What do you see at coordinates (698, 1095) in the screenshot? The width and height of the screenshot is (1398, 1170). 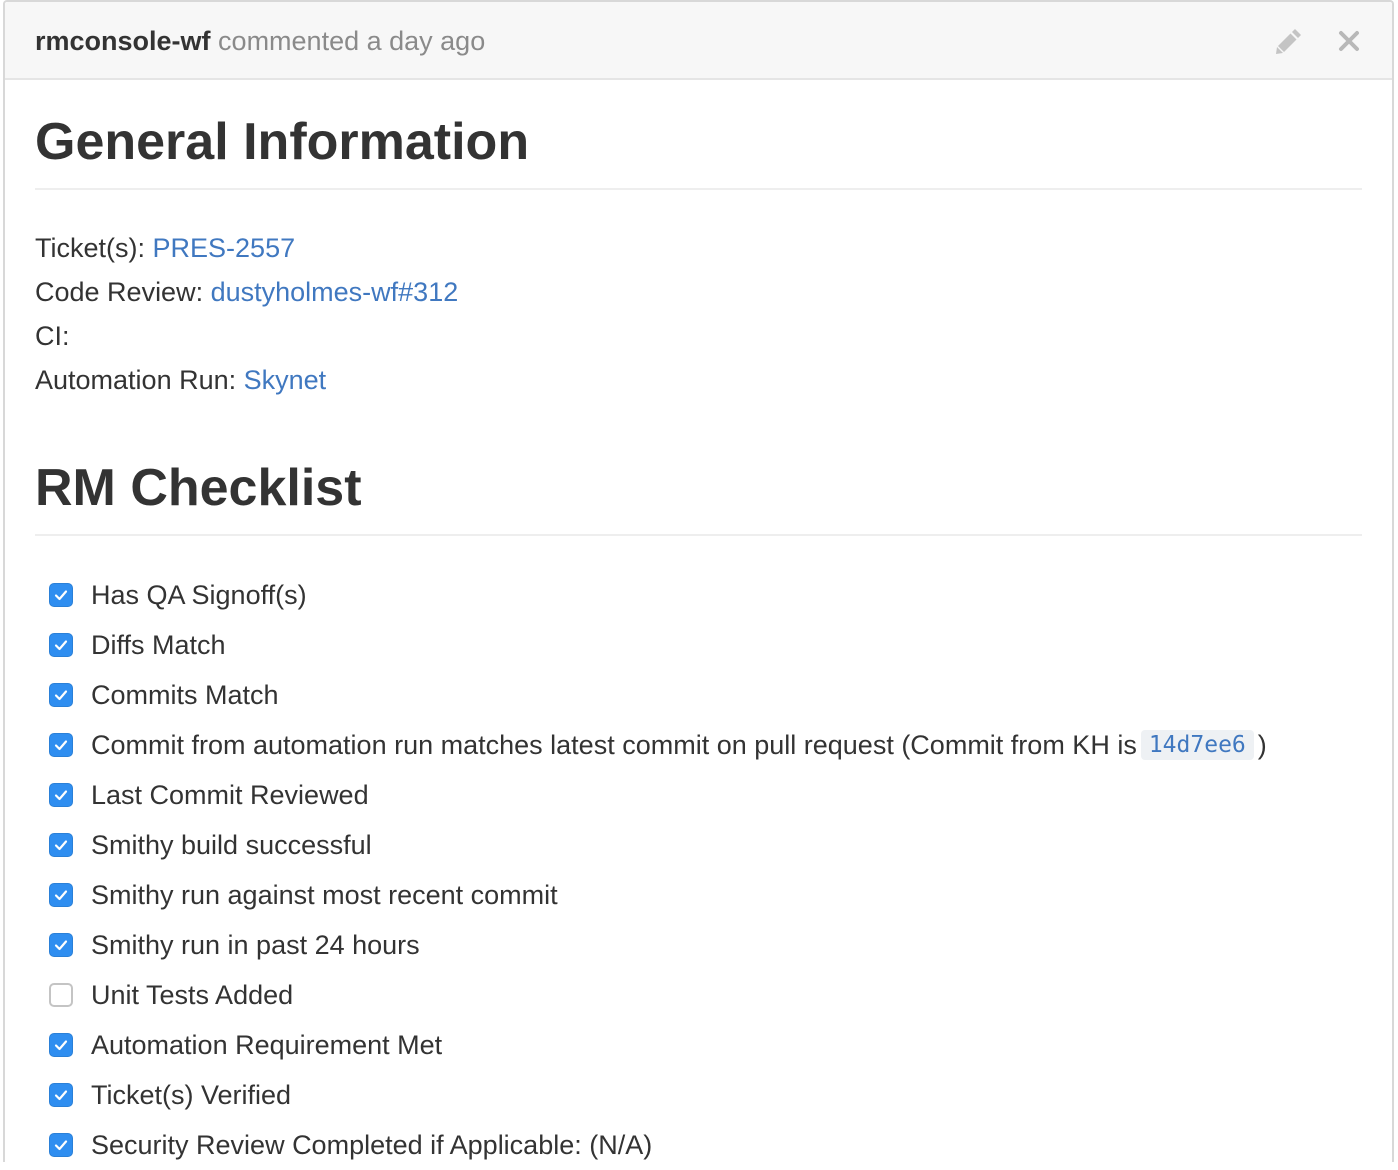 I see `checklist-item: Ticket(s) Verified` at bounding box center [698, 1095].